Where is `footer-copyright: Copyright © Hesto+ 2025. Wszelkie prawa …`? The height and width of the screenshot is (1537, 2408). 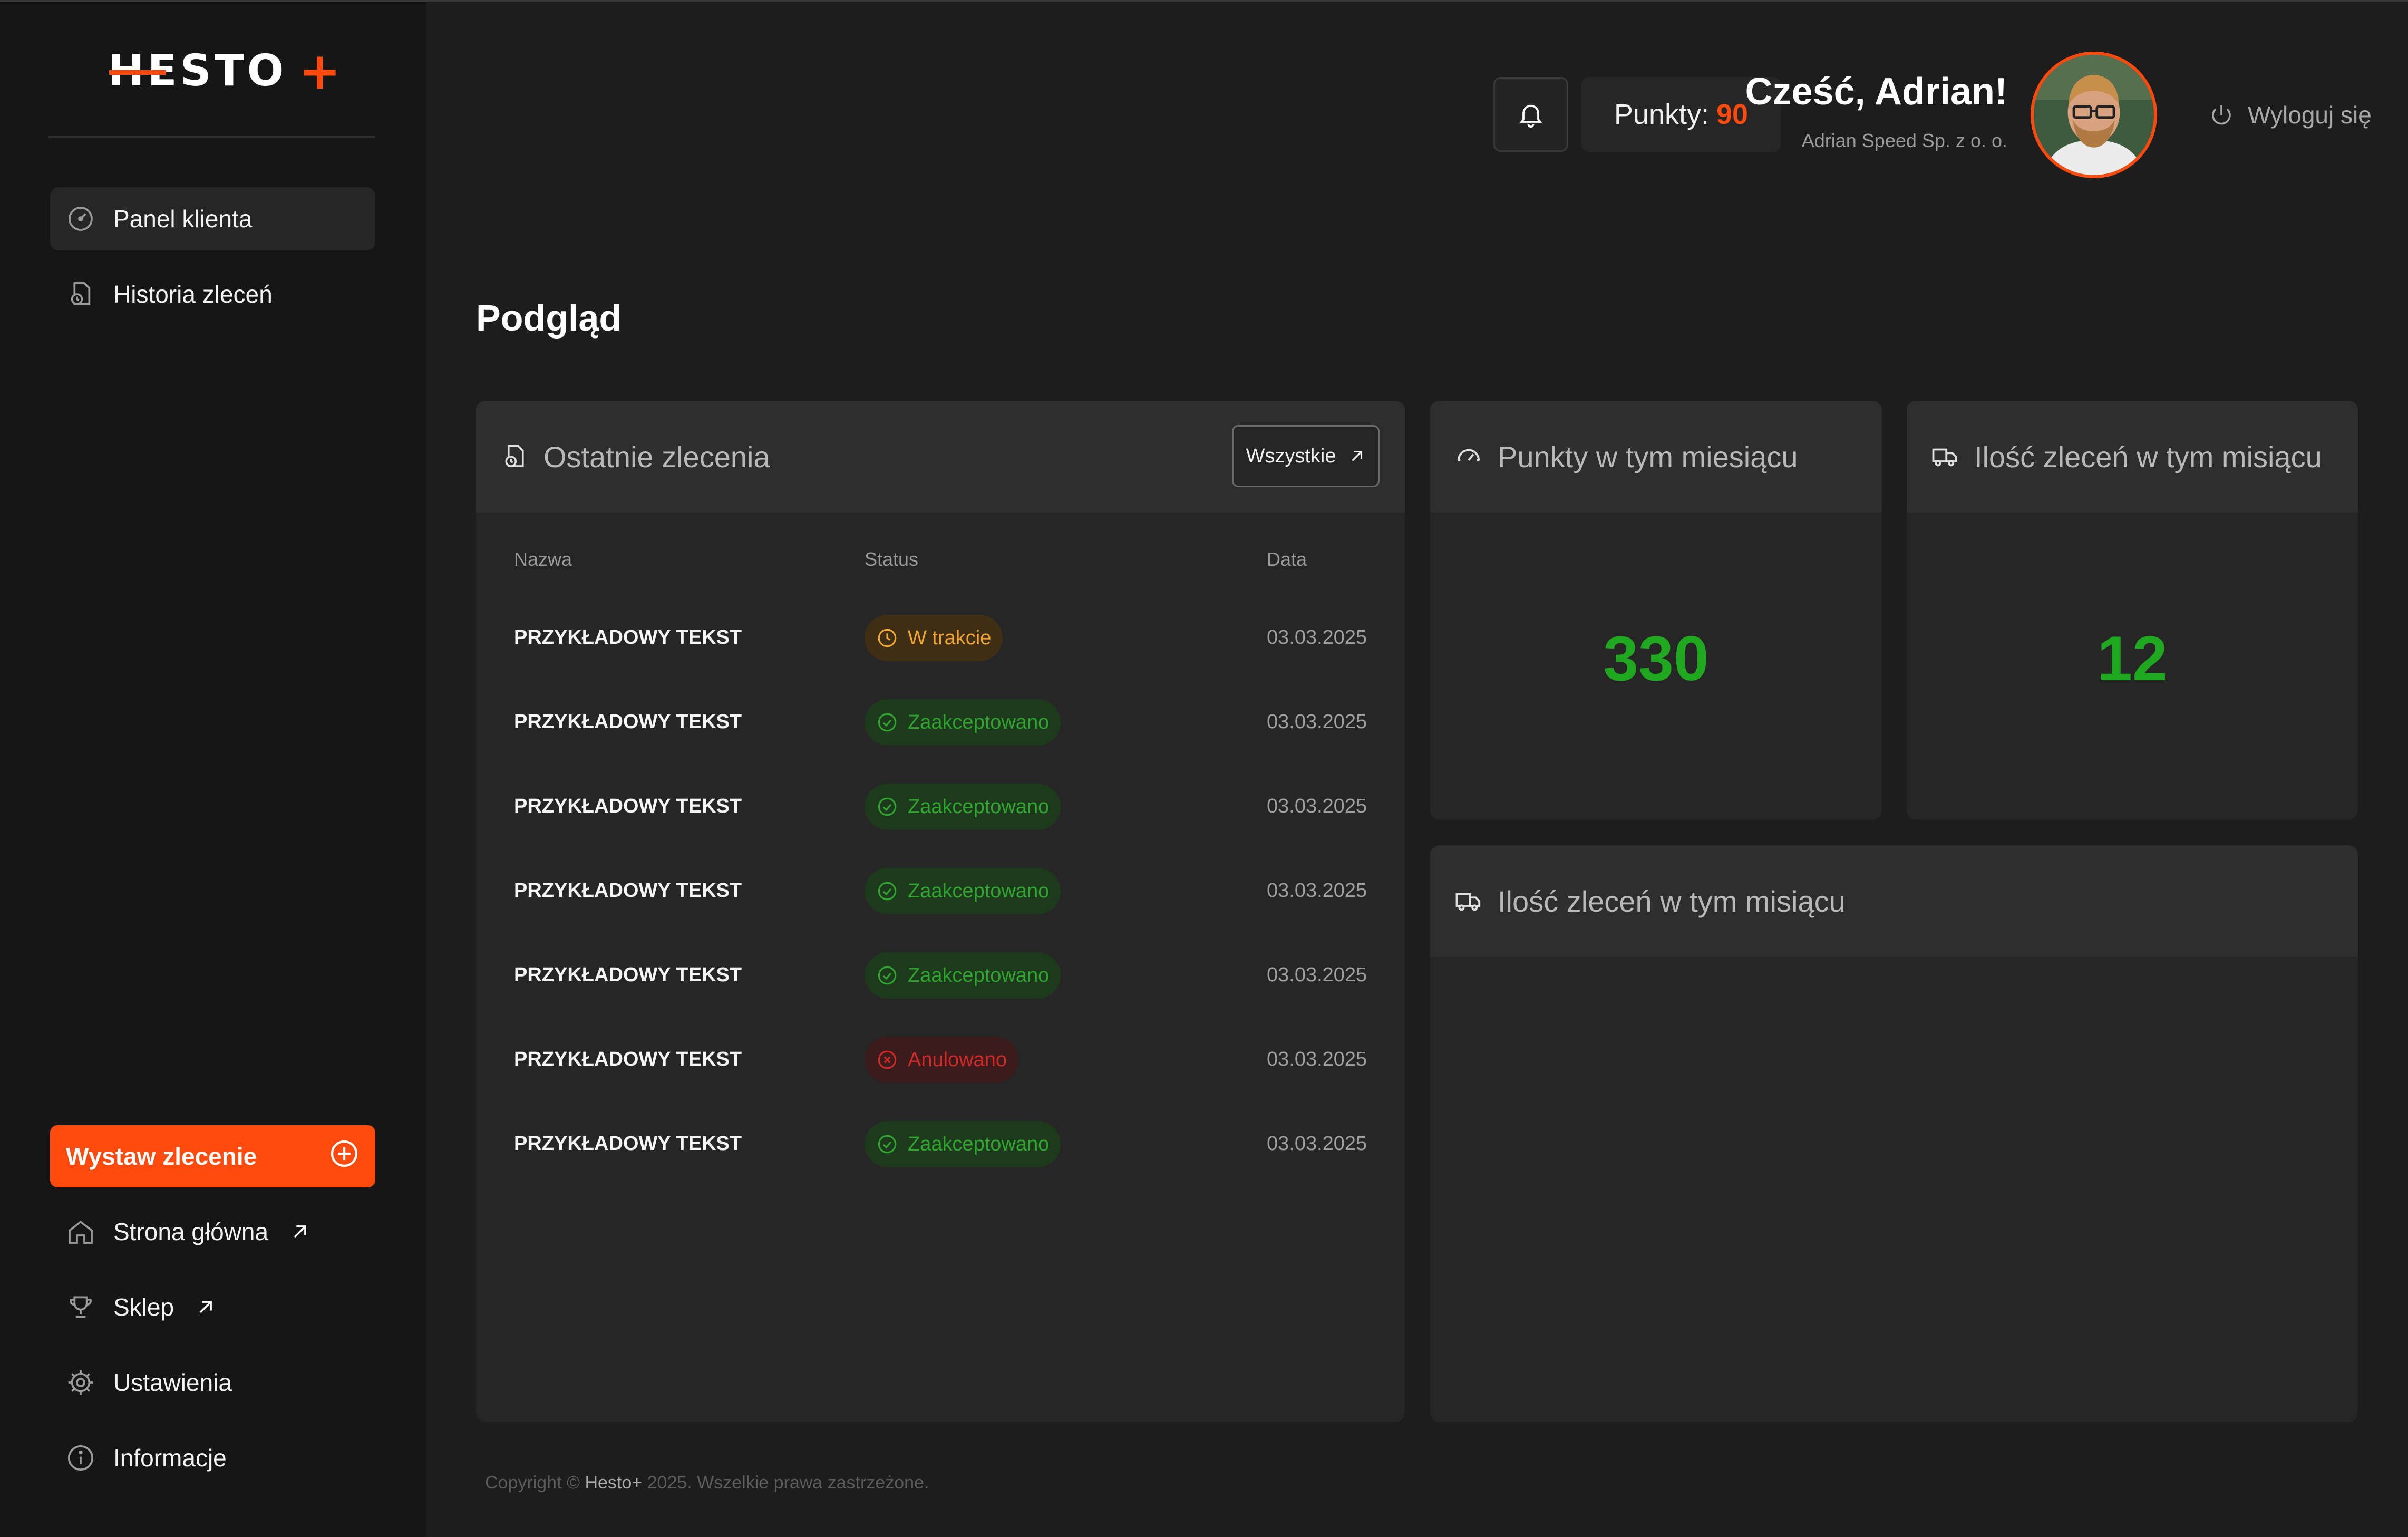 footer-copyright: Copyright © Hesto+ 2025. Wszelkie prawa … is located at coordinates (707, 1483).